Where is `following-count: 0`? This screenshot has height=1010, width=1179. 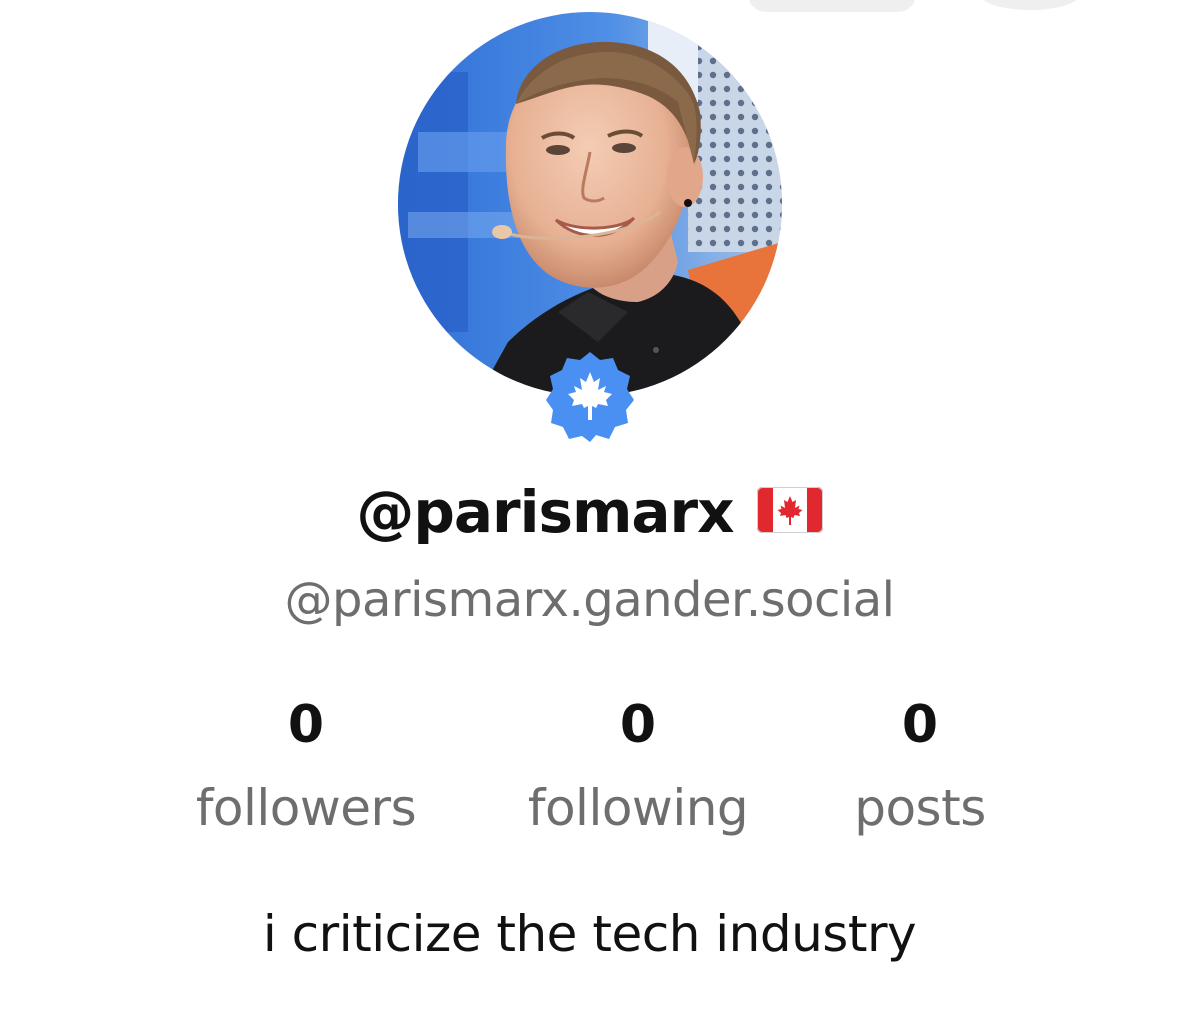 following-count: 0 is located at coordinates (638, 725).